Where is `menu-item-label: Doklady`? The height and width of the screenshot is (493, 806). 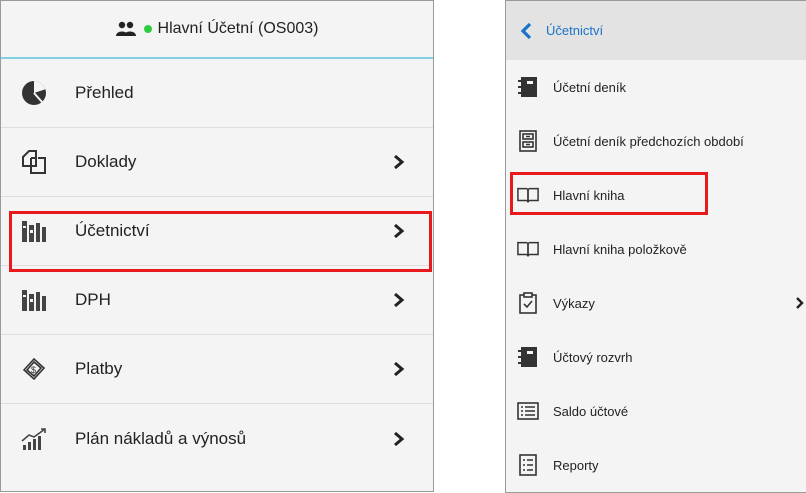 menu-item-label: Doklady is located at coordinates (106, 161).